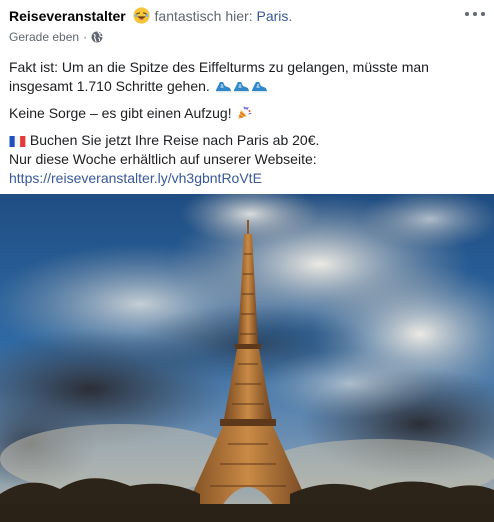 This screenshot has height=522, width=494. Describe the element at coordinates (203, 16) in the screenshot. I see `feeling-text: fantastisch hier:` at that location.